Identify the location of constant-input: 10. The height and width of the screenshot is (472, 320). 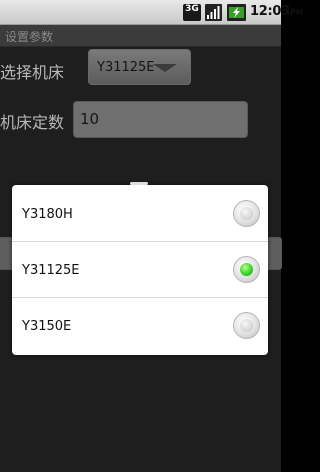
(160, 119).